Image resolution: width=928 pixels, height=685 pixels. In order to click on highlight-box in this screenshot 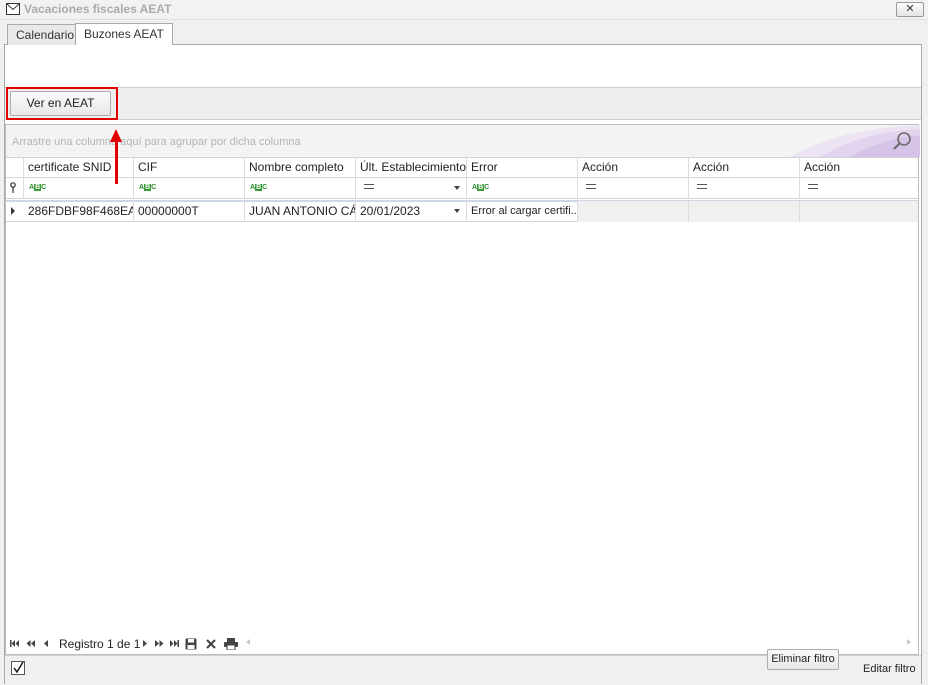, I will do `click(62, 103)`.